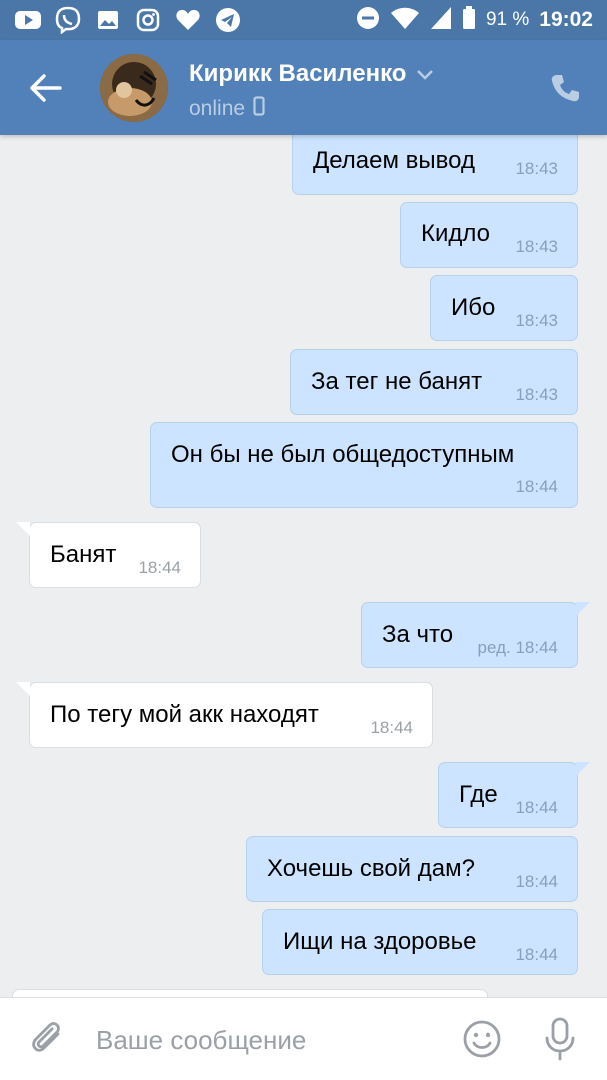 The image size is (607, 1080). What do you see at coordinates (507, 19) in the screenshot?
I see `battery-percent: 91 %` at bounding box center [507, 19].